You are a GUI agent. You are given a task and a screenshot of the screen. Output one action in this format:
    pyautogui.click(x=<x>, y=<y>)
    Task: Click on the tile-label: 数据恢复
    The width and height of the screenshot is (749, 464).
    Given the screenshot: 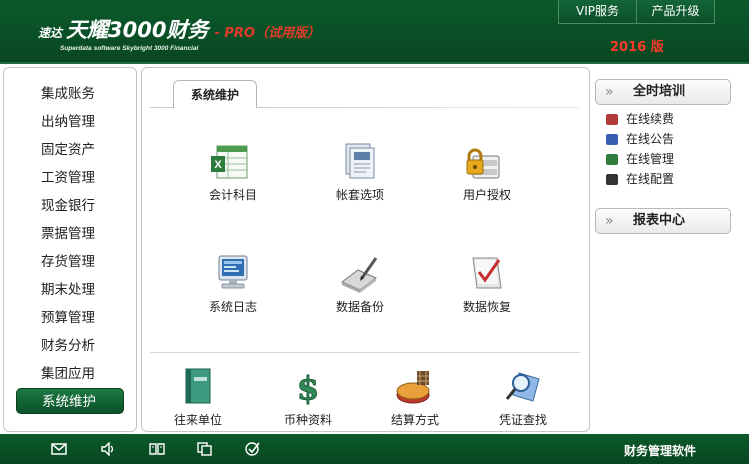 What is the action you would take?
    pyautogui.click(x=486, y=307)
    